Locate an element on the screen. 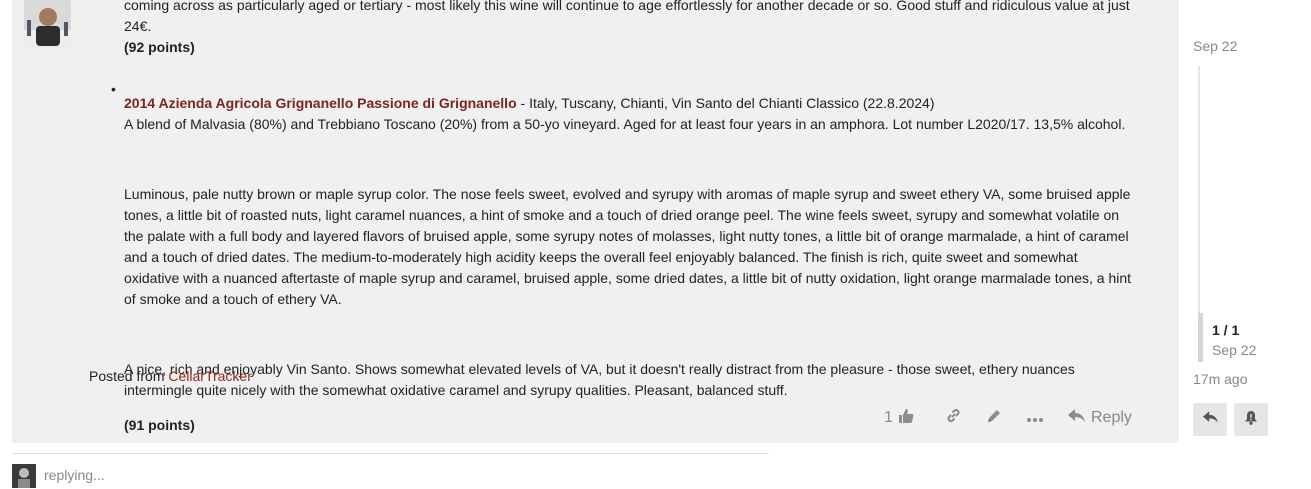 The width and height of the screenshot is (1311, 489). posted-from: Posted from CellarTracker is located at coordinates (170, 376).